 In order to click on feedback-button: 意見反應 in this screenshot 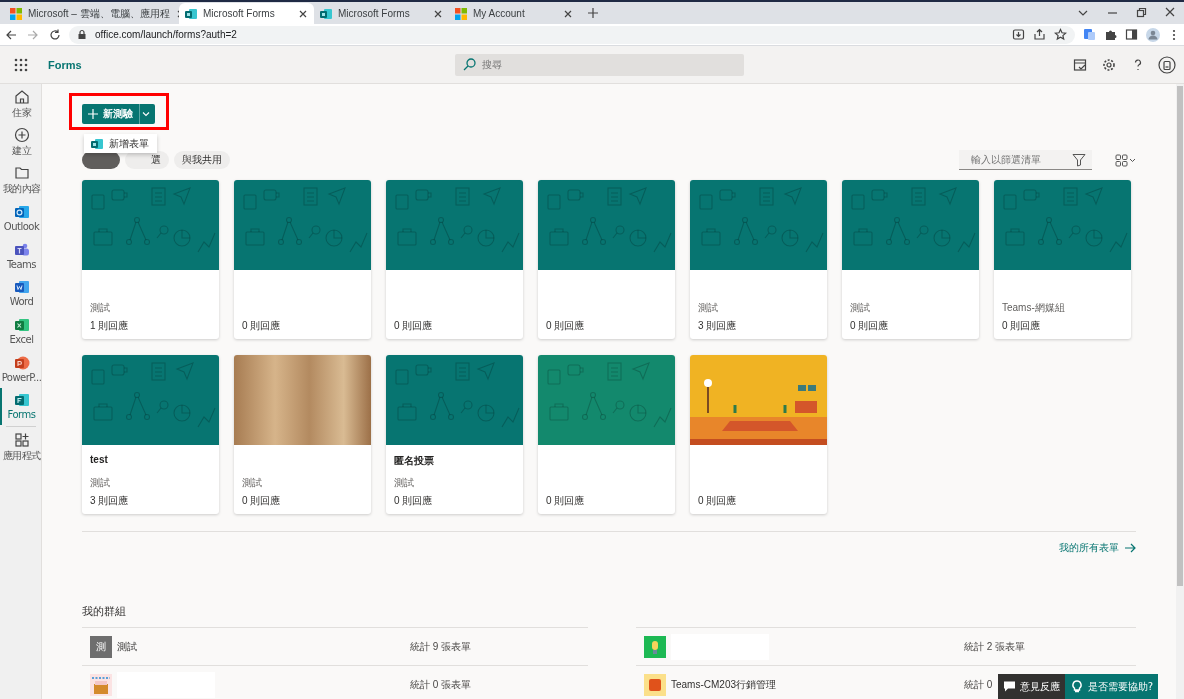, I will do `click(1031, 686)`.